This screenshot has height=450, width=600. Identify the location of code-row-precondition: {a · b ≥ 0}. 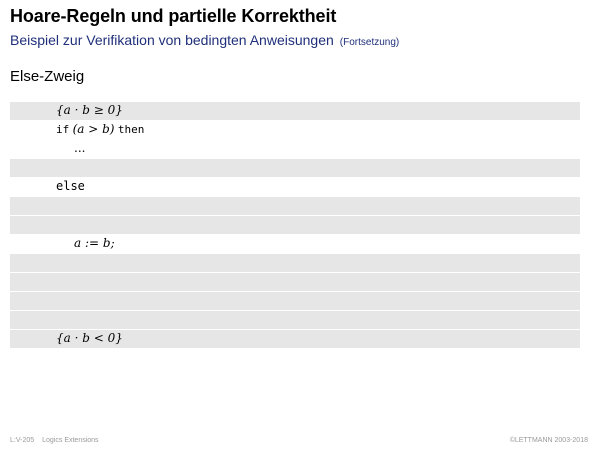
(295, 111).